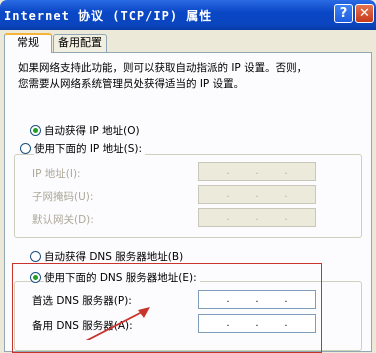 This screenshot has height=353, width=376. What do you see at coordinates (28, 43) in the screenshot?
I see `tab-general: 常规` at bounding box center [28, 43].